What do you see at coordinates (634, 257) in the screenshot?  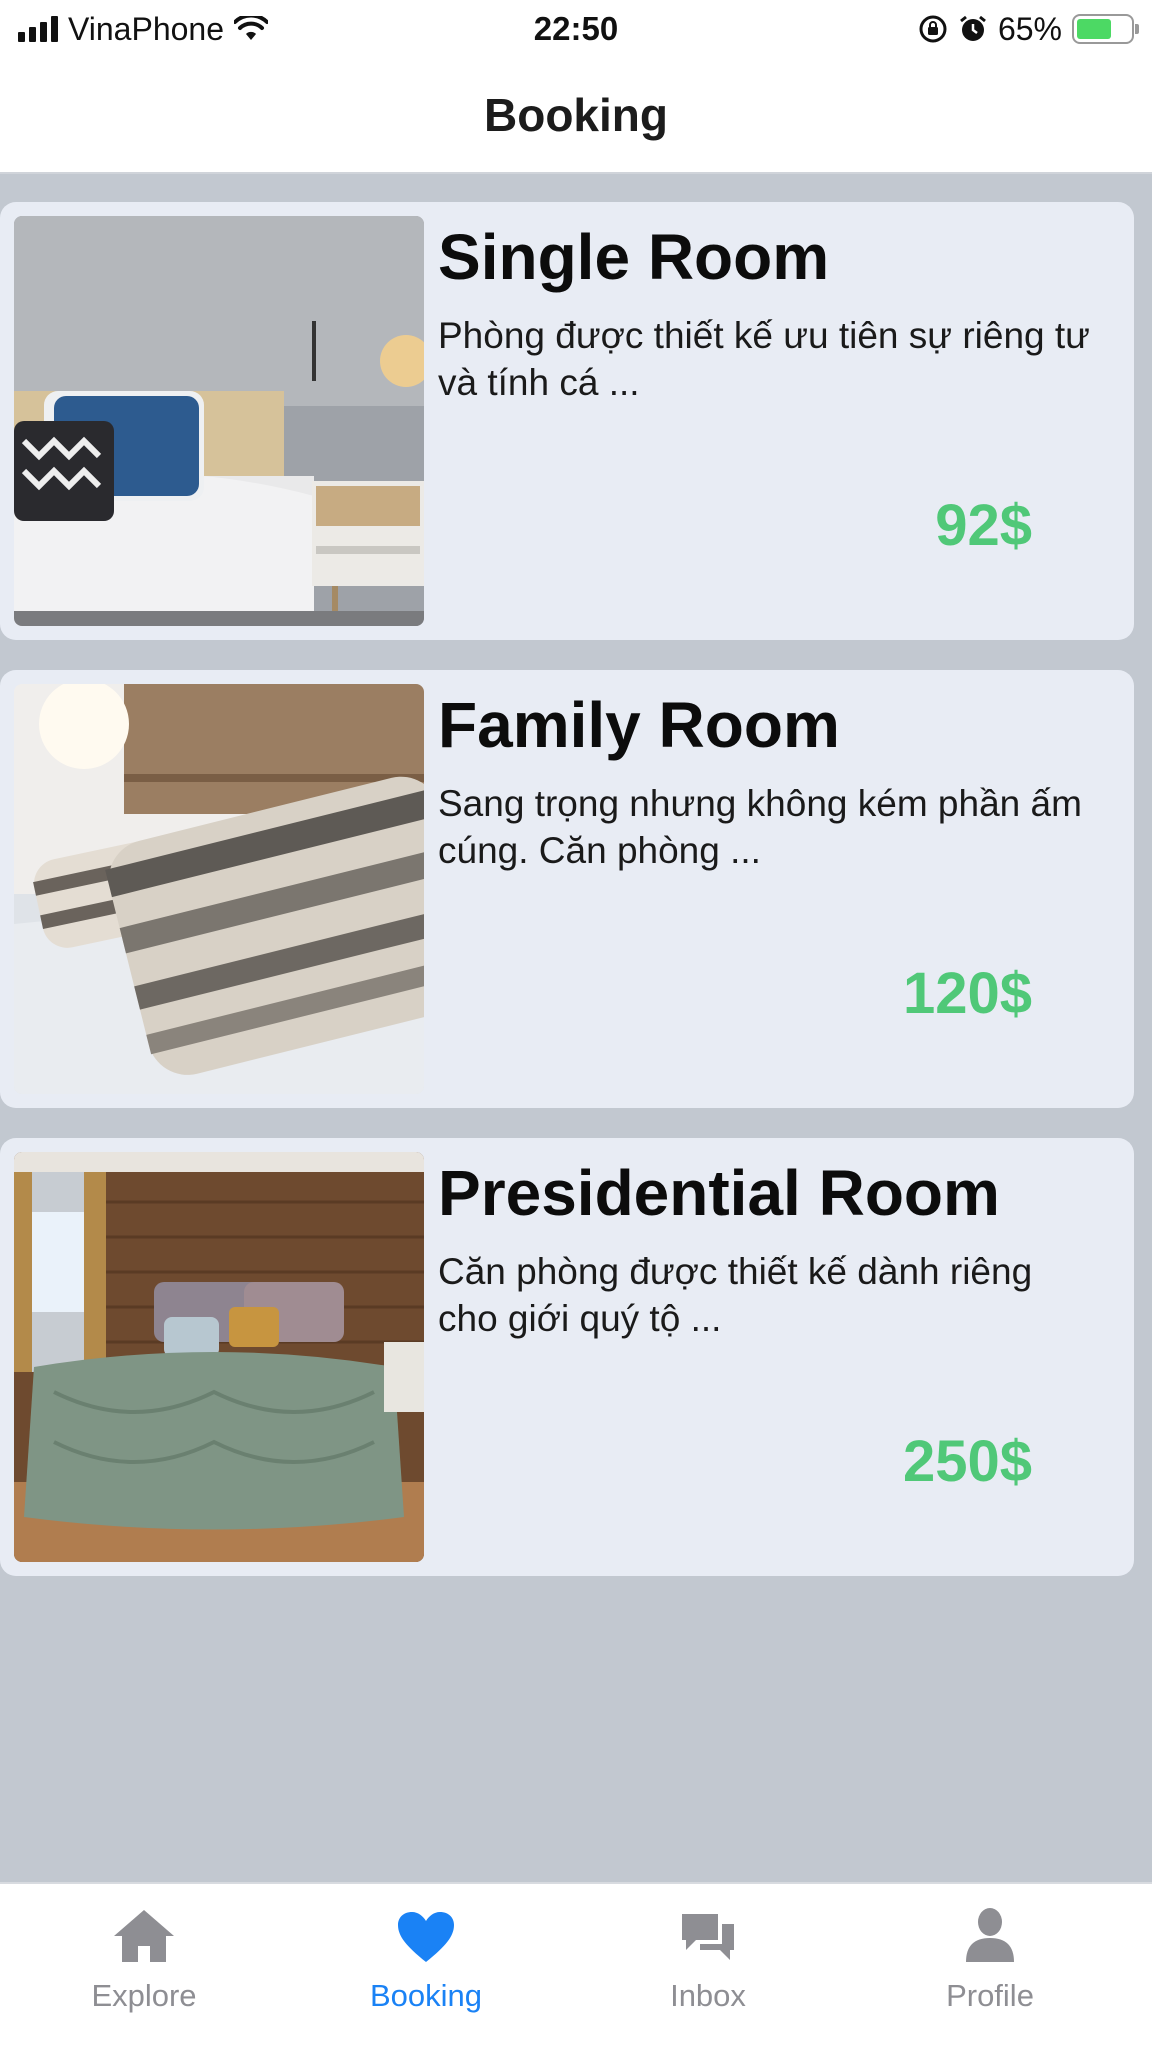 I see `room-title: Single Room` at bounding box center [634, 257].